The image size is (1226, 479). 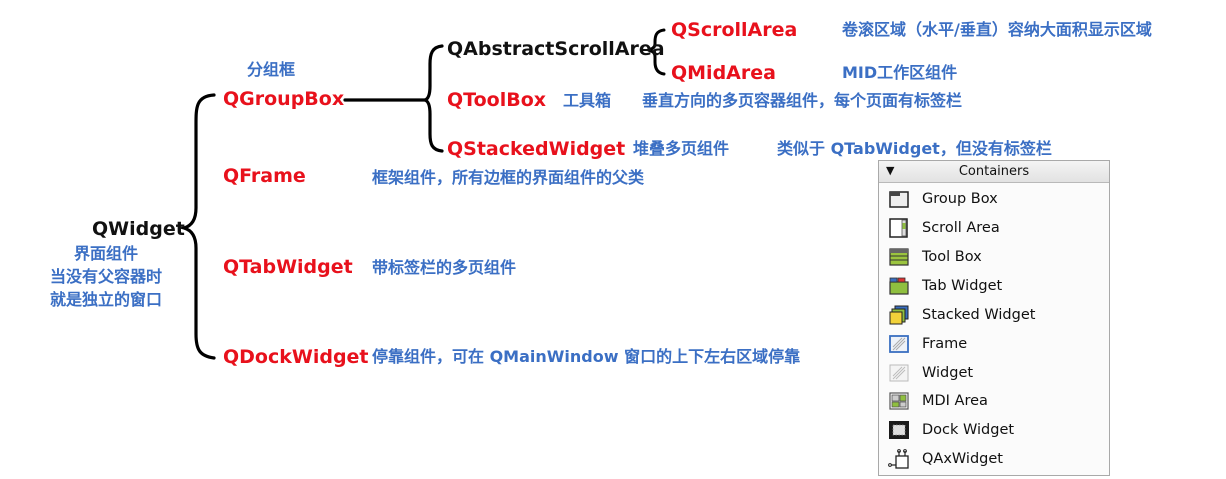 What do you see at coordinates (952, 257) in the screenshot?
I see `containers-item-label: Tool Box` at bounding box center [952, 257].